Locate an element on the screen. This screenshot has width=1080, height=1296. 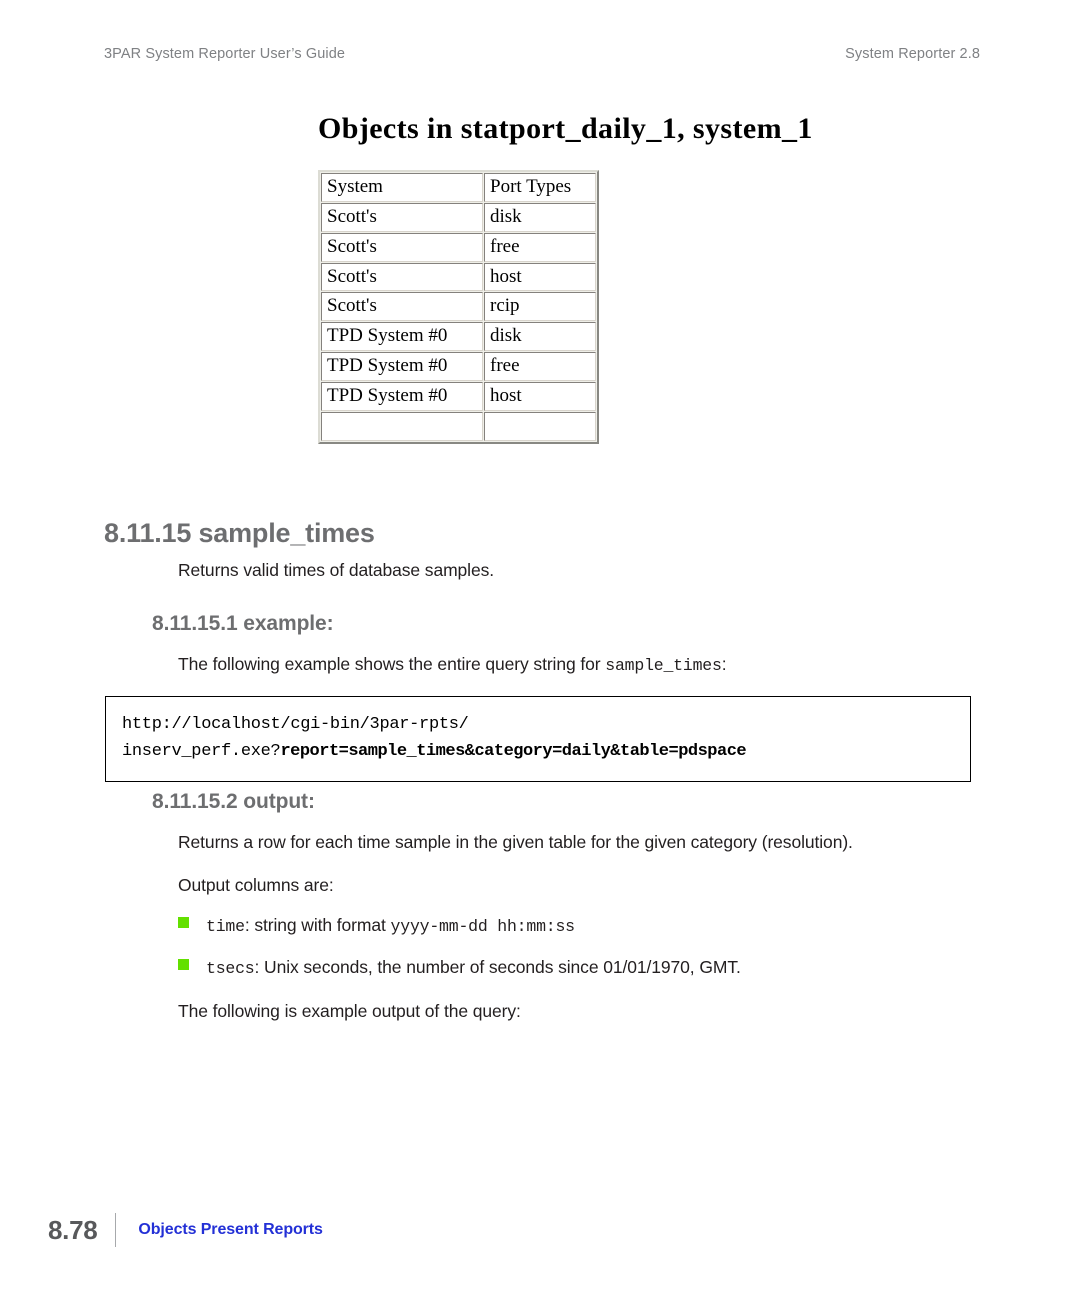
table-row-clipped is located at coordinates (458, 426).